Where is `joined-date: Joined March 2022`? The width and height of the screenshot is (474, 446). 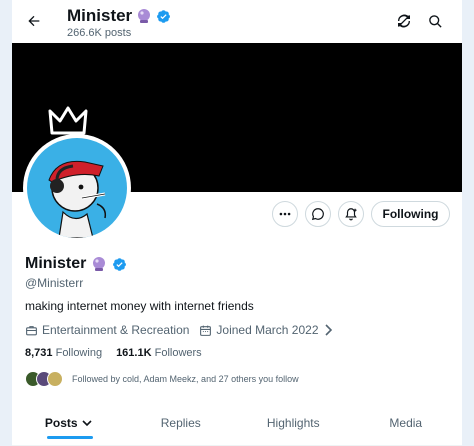
joined-date: Joined March 2022 is located at coordinates (265, 330).